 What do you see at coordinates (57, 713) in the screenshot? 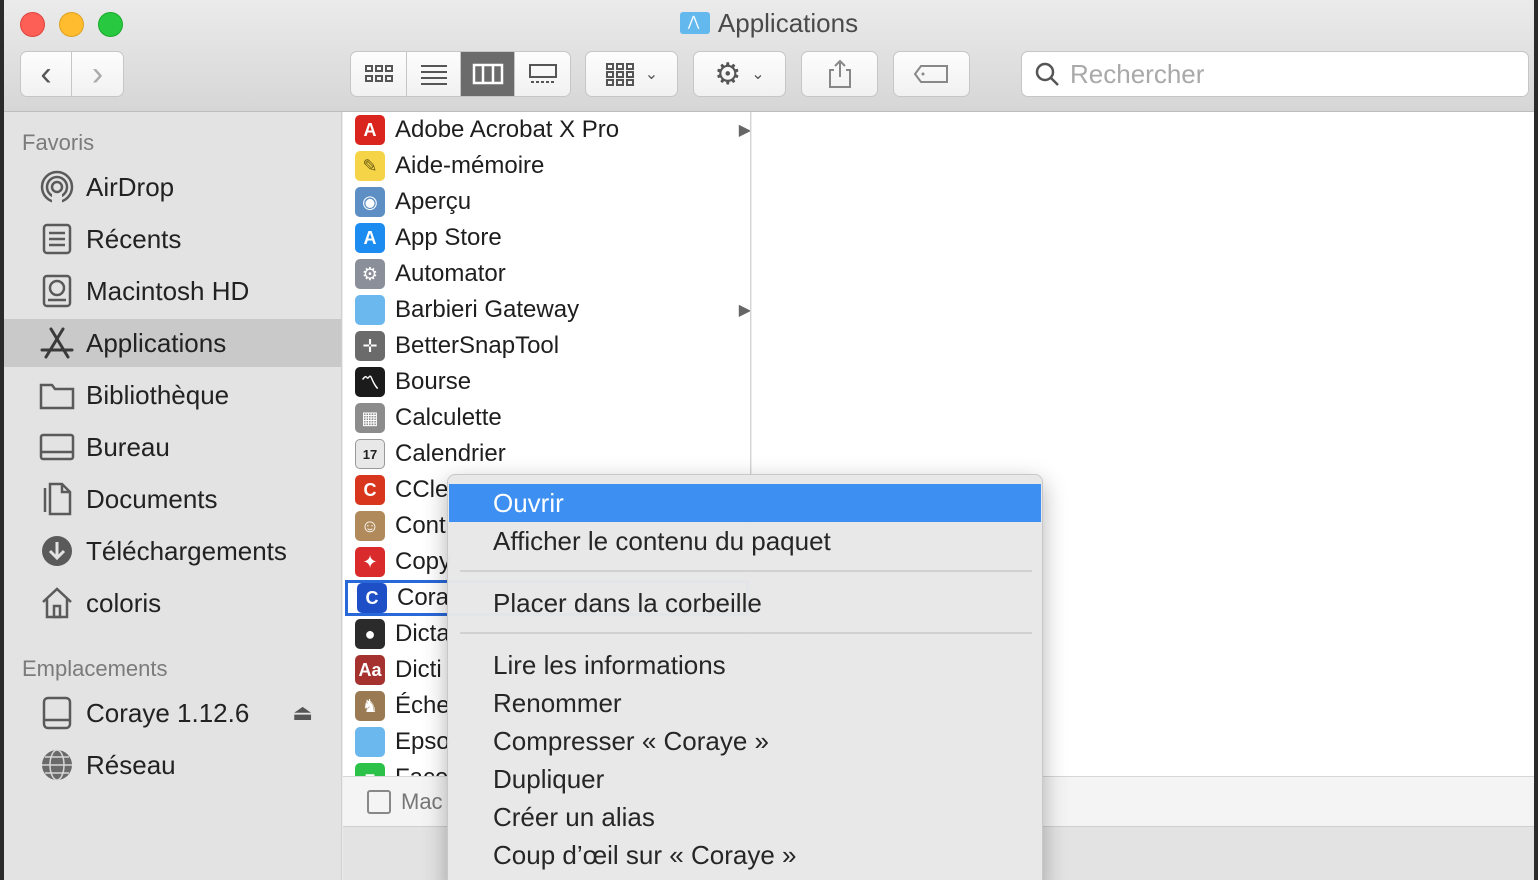
I see `disk-icon` at bounding box center [57, 713].